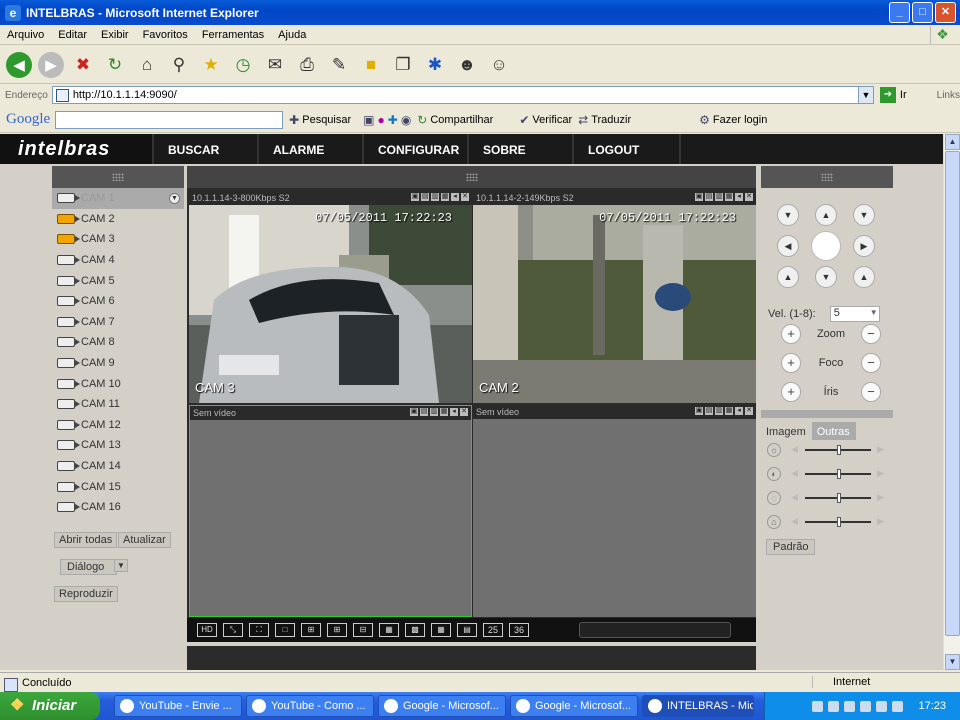  I want to click on speed-select: 5, so click(854, 314).